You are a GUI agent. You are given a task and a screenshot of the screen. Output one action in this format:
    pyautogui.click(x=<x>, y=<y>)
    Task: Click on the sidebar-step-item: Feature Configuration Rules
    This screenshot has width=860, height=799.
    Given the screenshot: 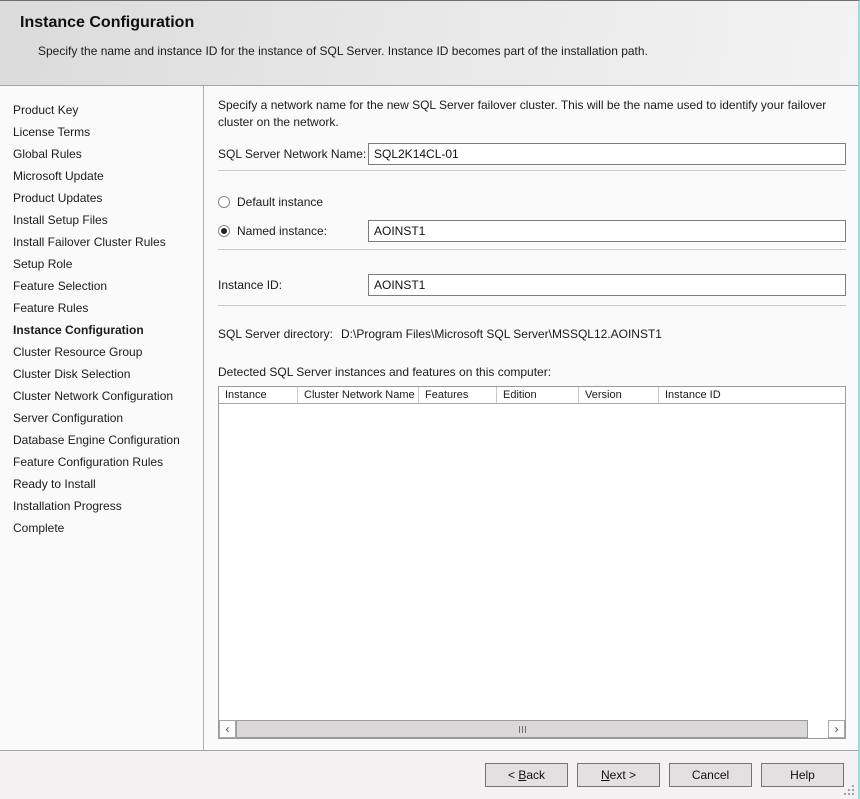 What is the action you would take?
    pyautogui.click(x=88, y=462)
    